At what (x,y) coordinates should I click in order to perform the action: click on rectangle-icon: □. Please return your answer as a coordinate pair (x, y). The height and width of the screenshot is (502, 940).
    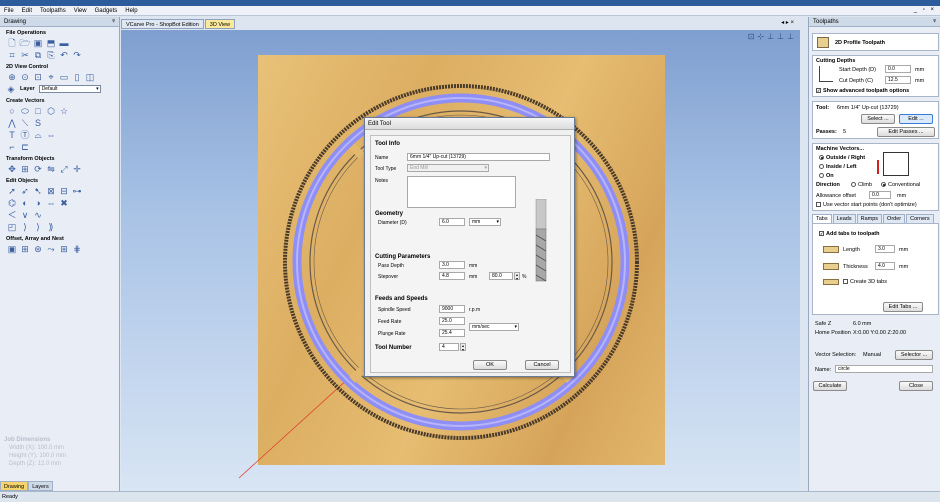
    Looking at the image, I should click on (38, 111).